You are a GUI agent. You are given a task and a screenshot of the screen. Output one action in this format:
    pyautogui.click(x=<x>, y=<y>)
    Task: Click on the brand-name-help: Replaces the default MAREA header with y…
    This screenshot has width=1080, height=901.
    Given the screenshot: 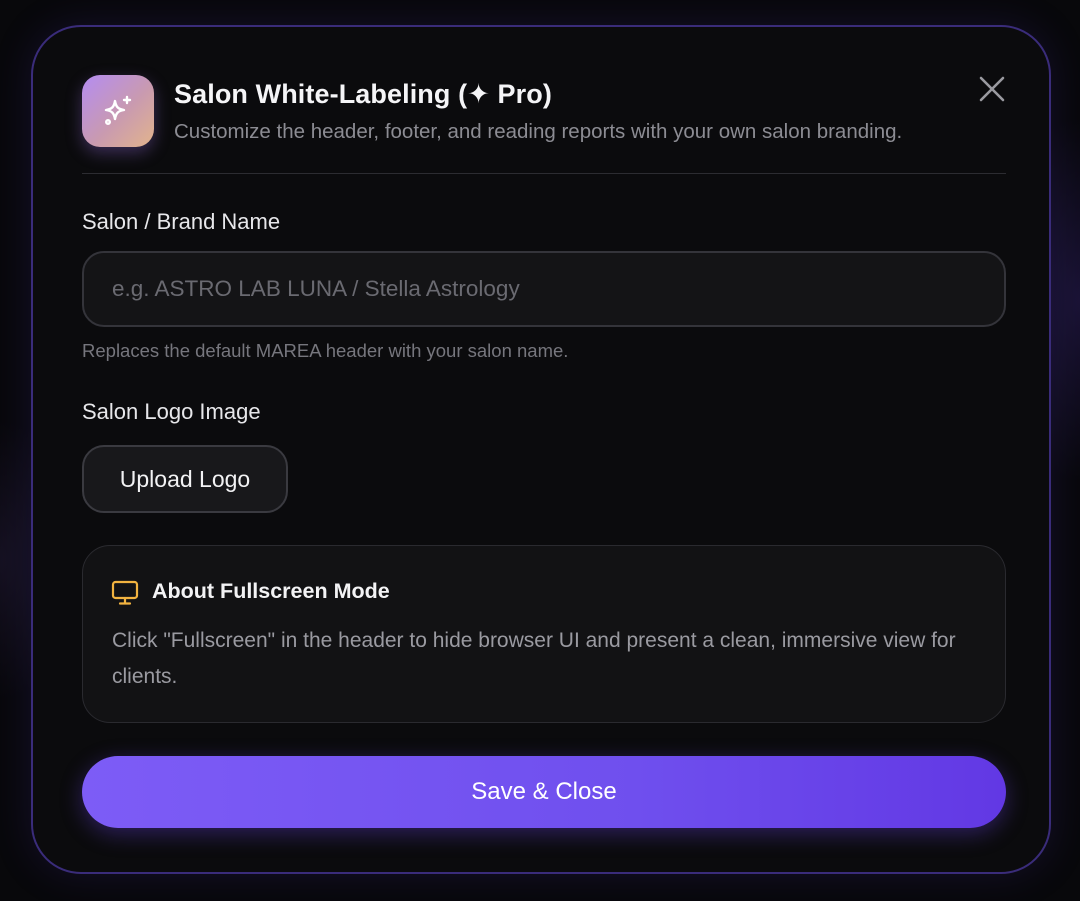 What is the action you would take?
    pyautogui.click(x=325, y=350)
    